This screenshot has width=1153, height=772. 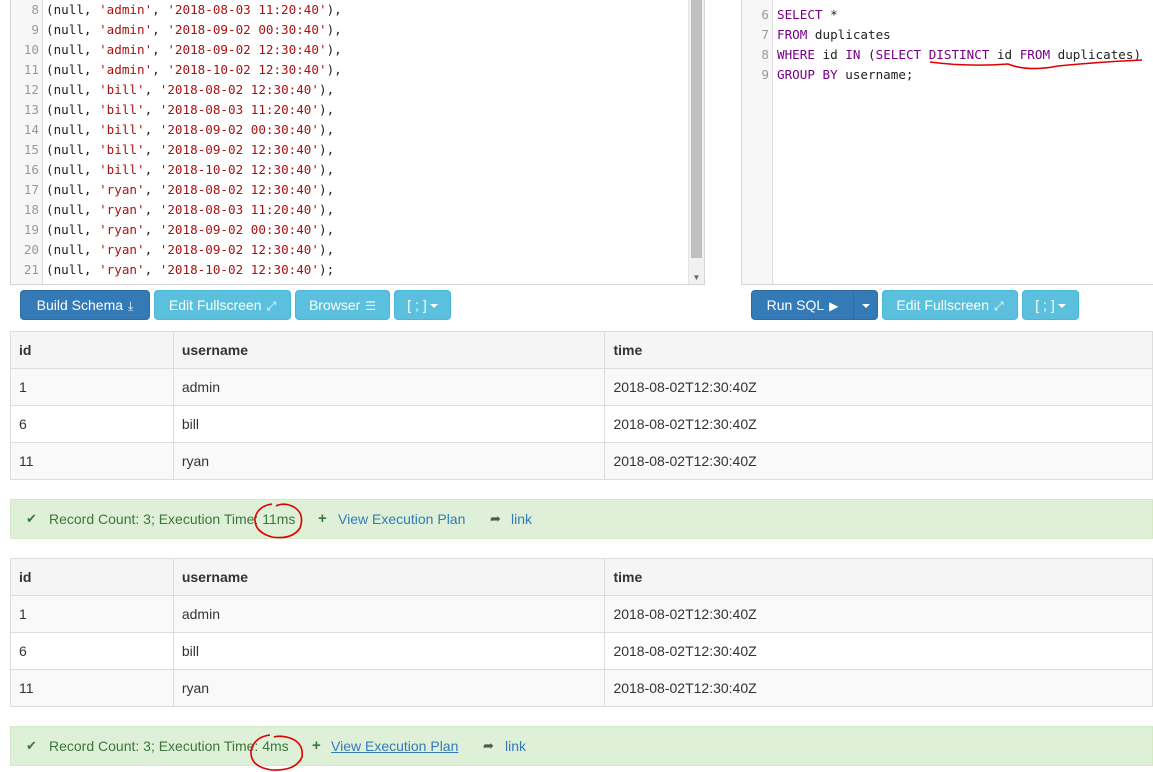 What do you see at coordinates (31, 109) in the screenshot?
I see `line-number: 13` at bounding box center [31, 109].